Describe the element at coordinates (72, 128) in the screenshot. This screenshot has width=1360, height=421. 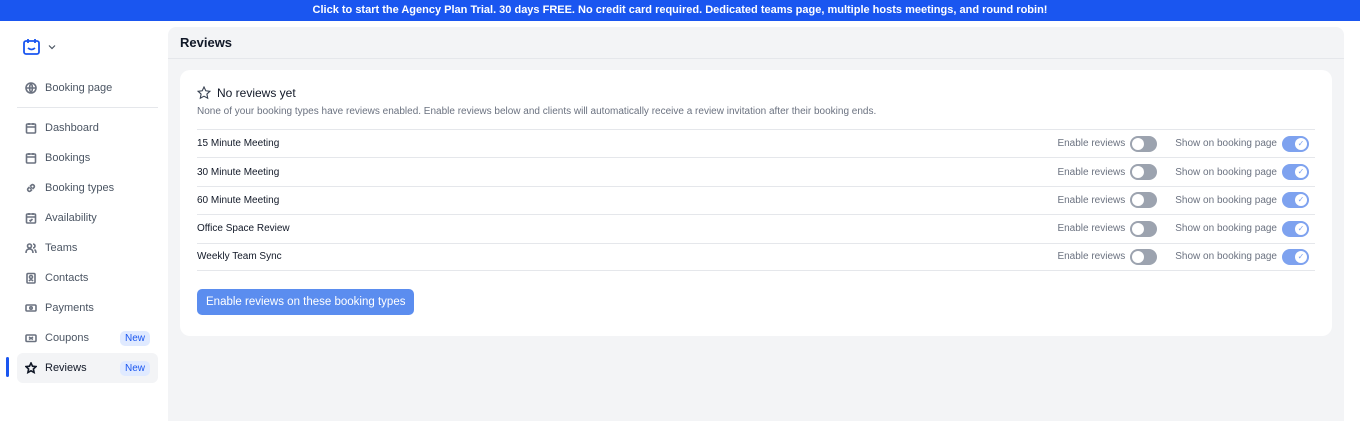
I see `sidebar-item-label: Dashboard` at that location.